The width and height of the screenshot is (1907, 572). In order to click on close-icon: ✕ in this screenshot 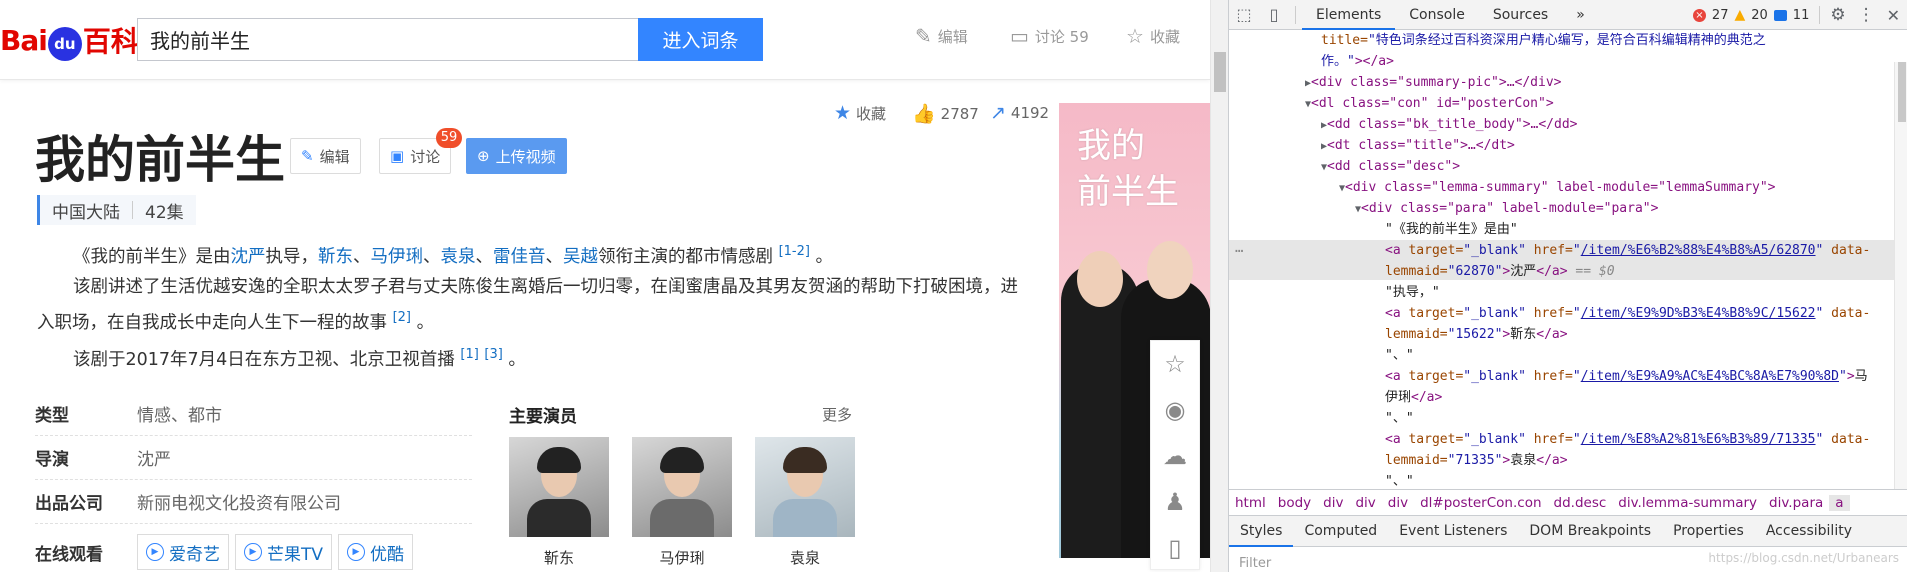, I will do `click(1893, 15)`.